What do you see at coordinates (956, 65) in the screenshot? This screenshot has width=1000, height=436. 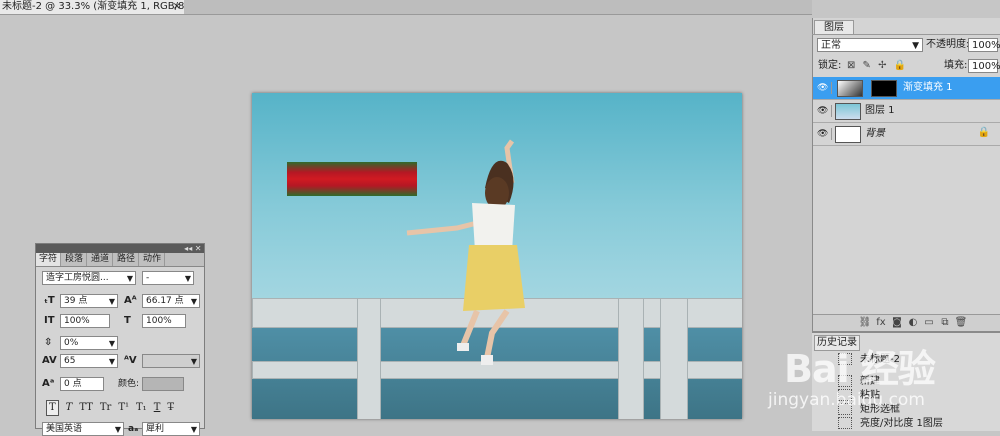 I see `fill-label: 填充:` at bounding box center [956, 65].